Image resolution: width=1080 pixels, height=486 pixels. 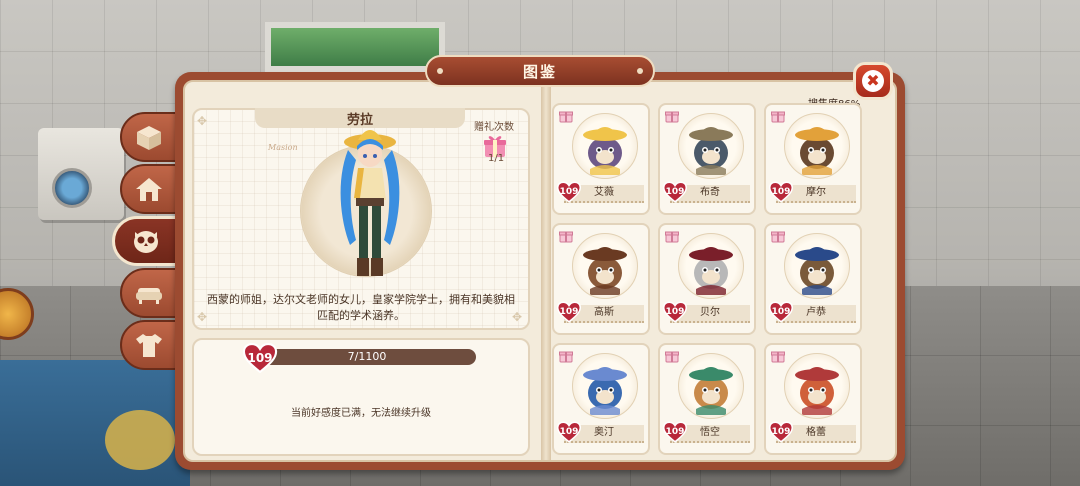 I want to click on home-icon, so click(x=149, y=189).